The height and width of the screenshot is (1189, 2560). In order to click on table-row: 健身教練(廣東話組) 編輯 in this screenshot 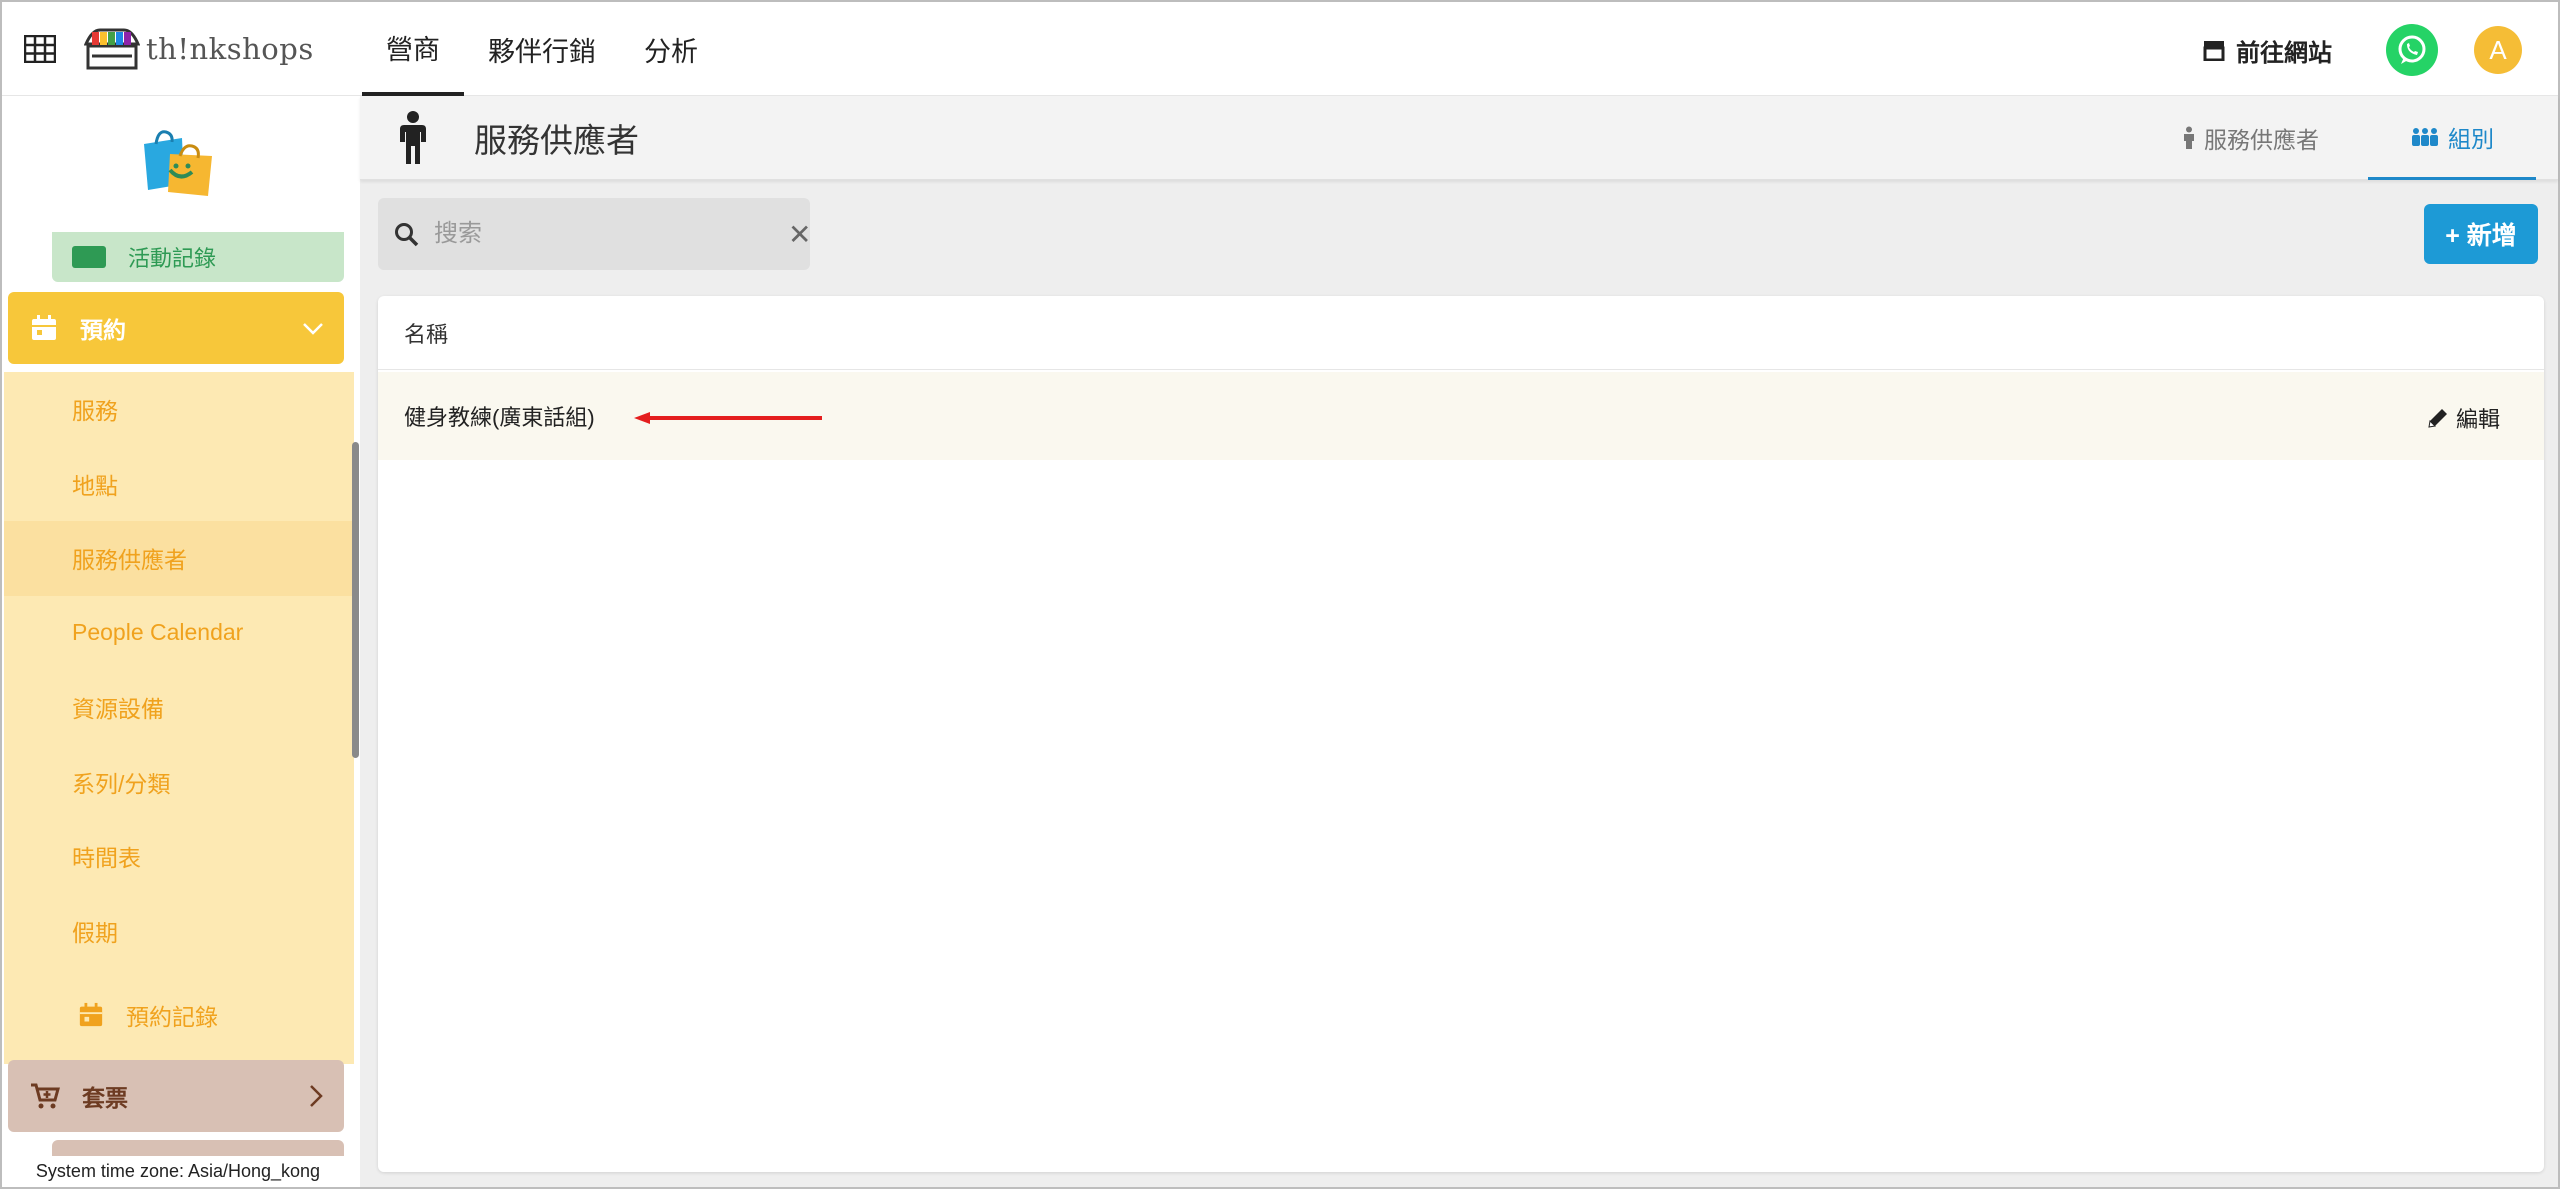, I will do `click(1461, 416)`.